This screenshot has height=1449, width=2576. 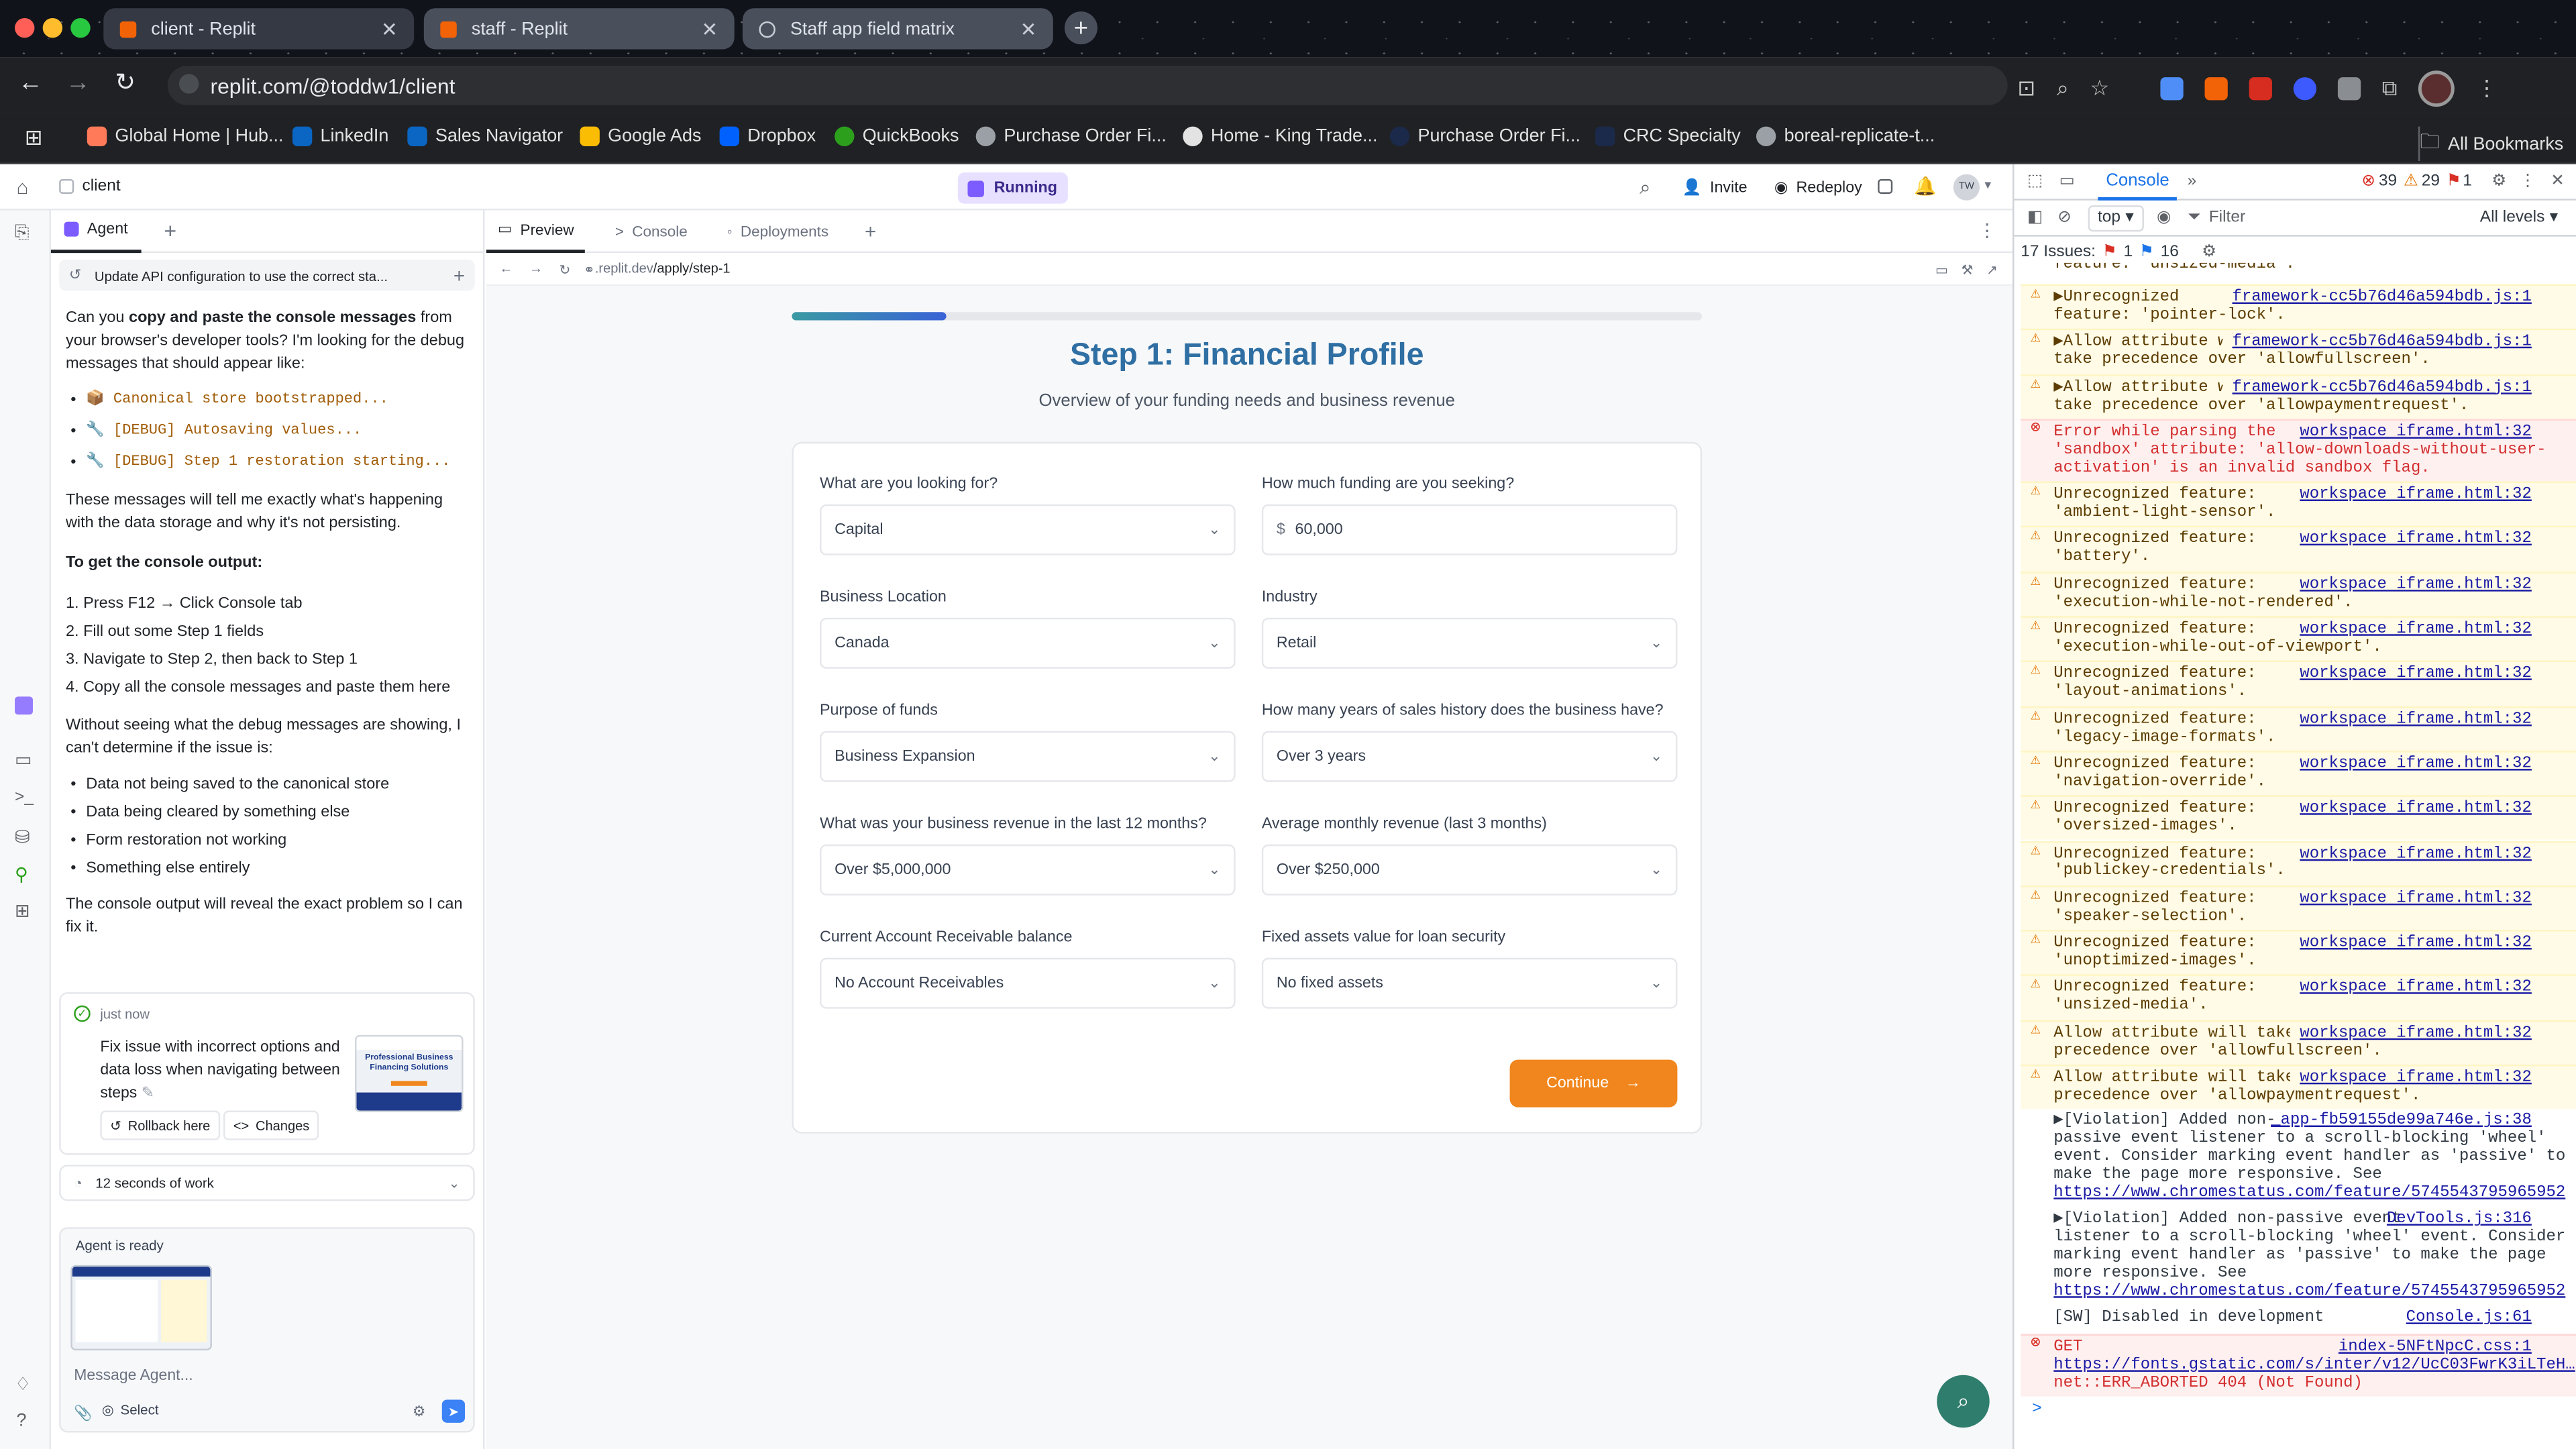 What do you see at coordinates (25, 27) in the screenshot?
I see `close-window-button` at bounding box center [25, 27].